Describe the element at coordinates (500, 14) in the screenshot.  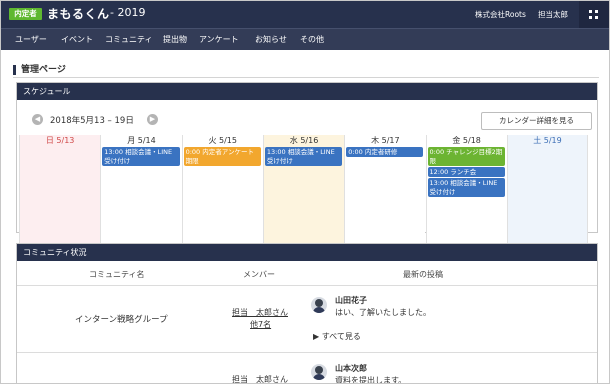
I see `company-name: 株式会社Roots` at that location.